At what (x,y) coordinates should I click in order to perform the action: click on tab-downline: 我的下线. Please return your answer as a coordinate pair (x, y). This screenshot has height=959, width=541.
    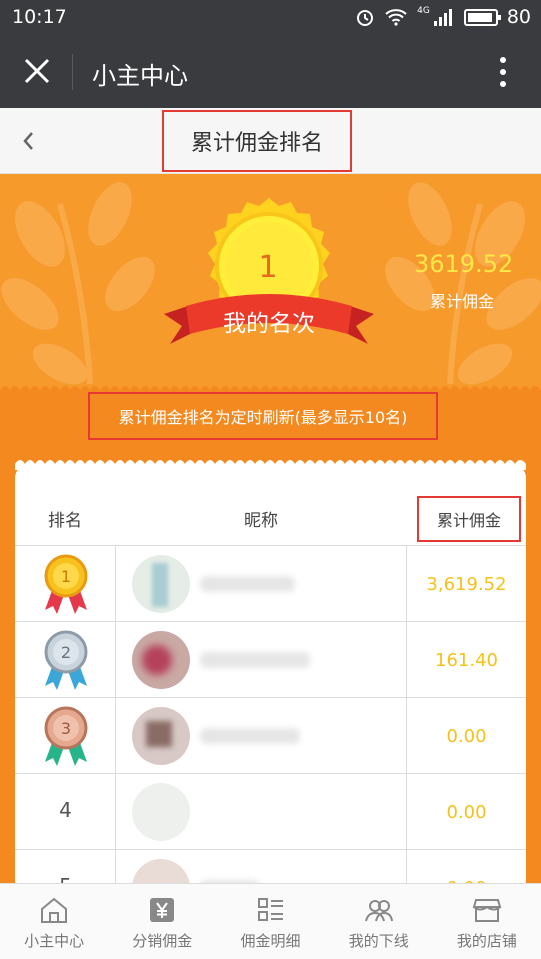
    Looking at the image, I should click on (379, 921).